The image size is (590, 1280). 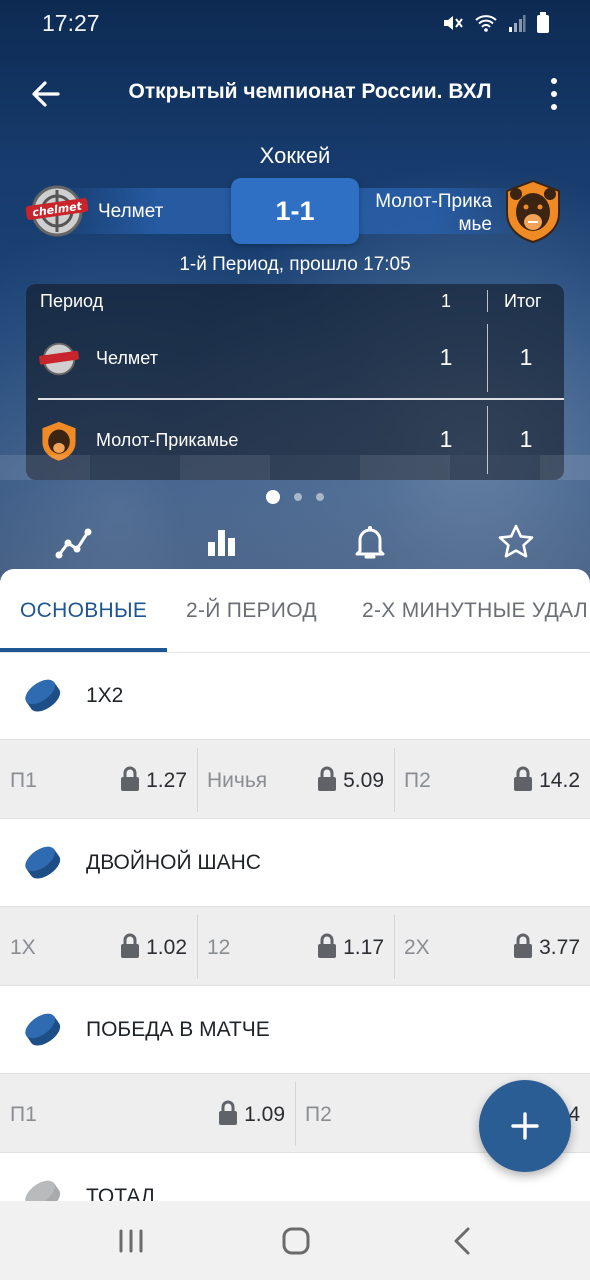 I want to click on recent-apps-button, so click(x=132, y=1241).